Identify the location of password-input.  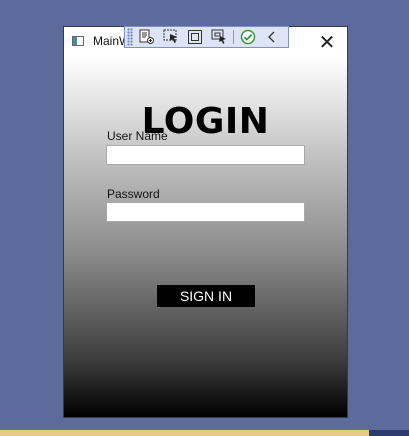
(205, 212).